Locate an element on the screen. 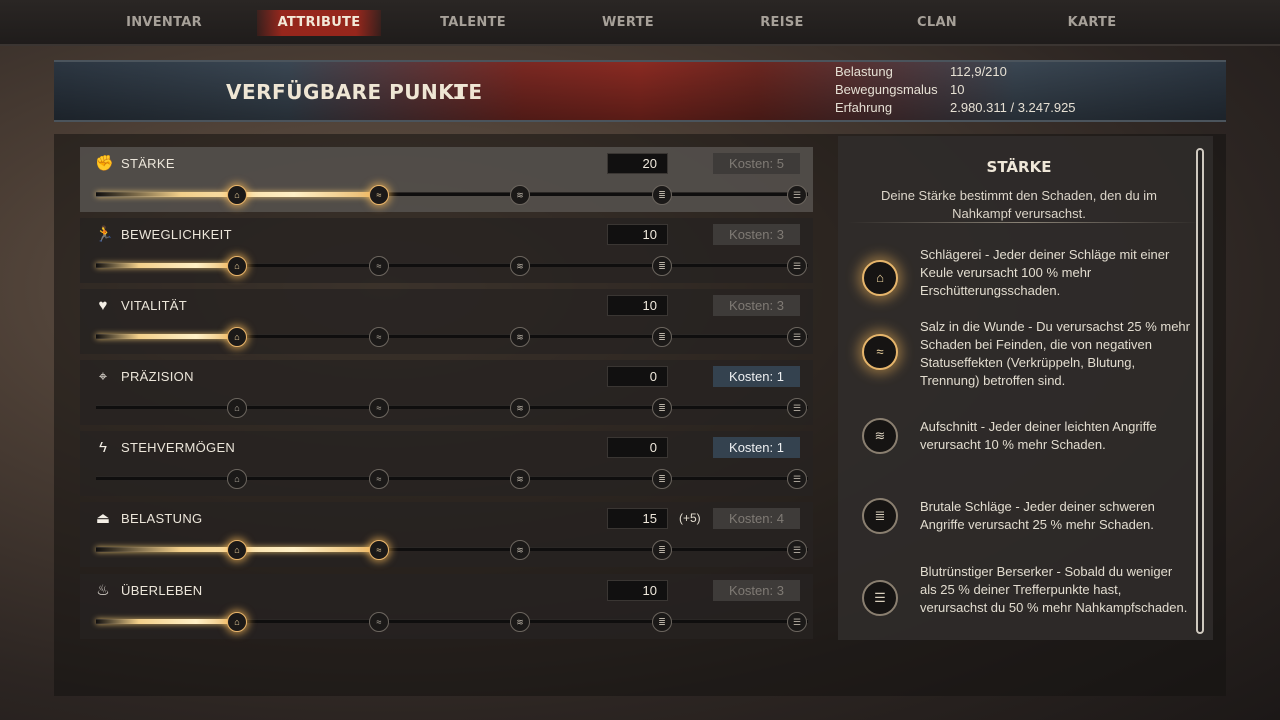 The image size is (1280, 720). attribute-name: VITALITÄT is located at coordinates (154, 305).